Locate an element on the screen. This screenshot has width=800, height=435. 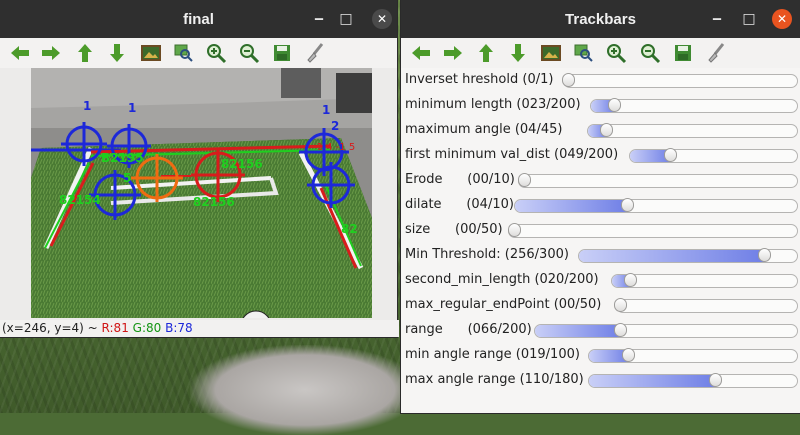
green-value: G:80 is located at coordinates (147, 328).